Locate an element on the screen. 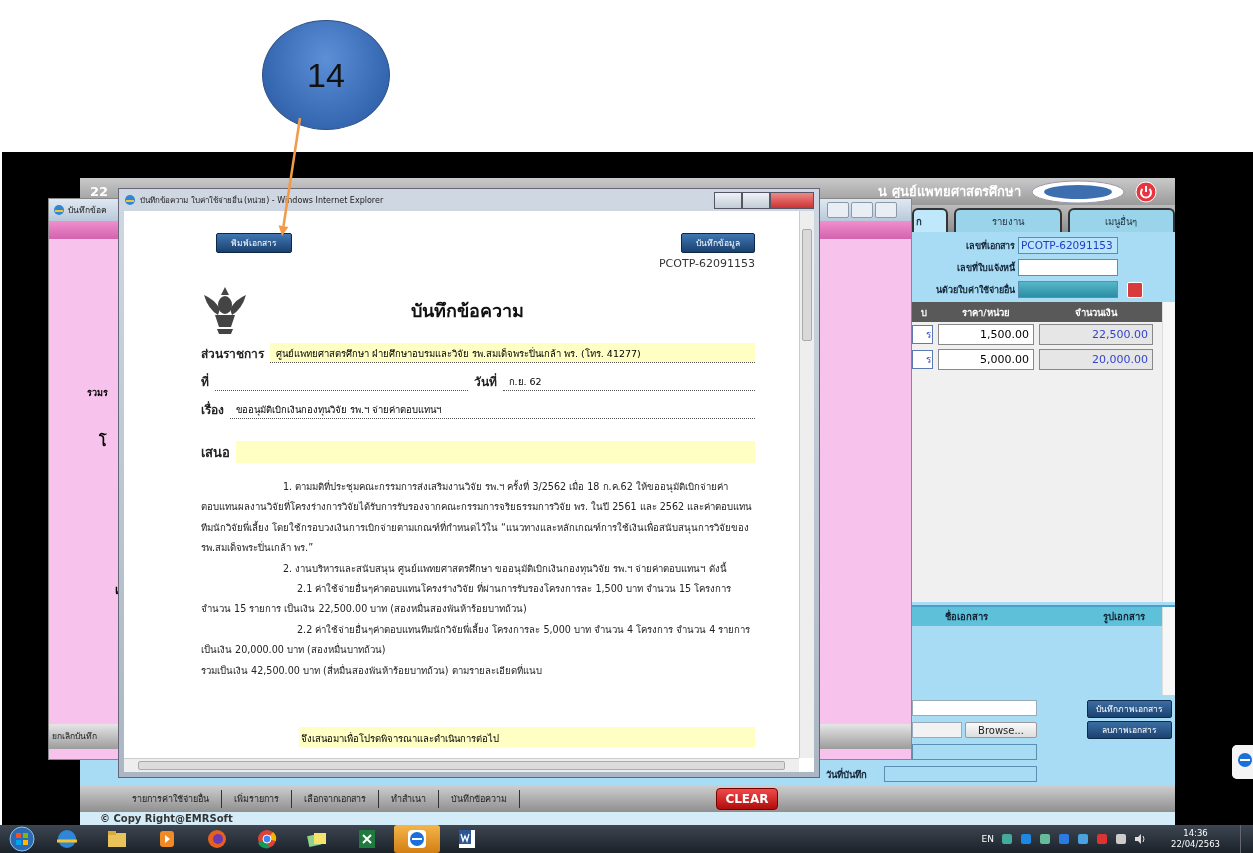 The image size is (1253, 853). amount-field: 22,500.00 is located at coordinates (1096, 334).